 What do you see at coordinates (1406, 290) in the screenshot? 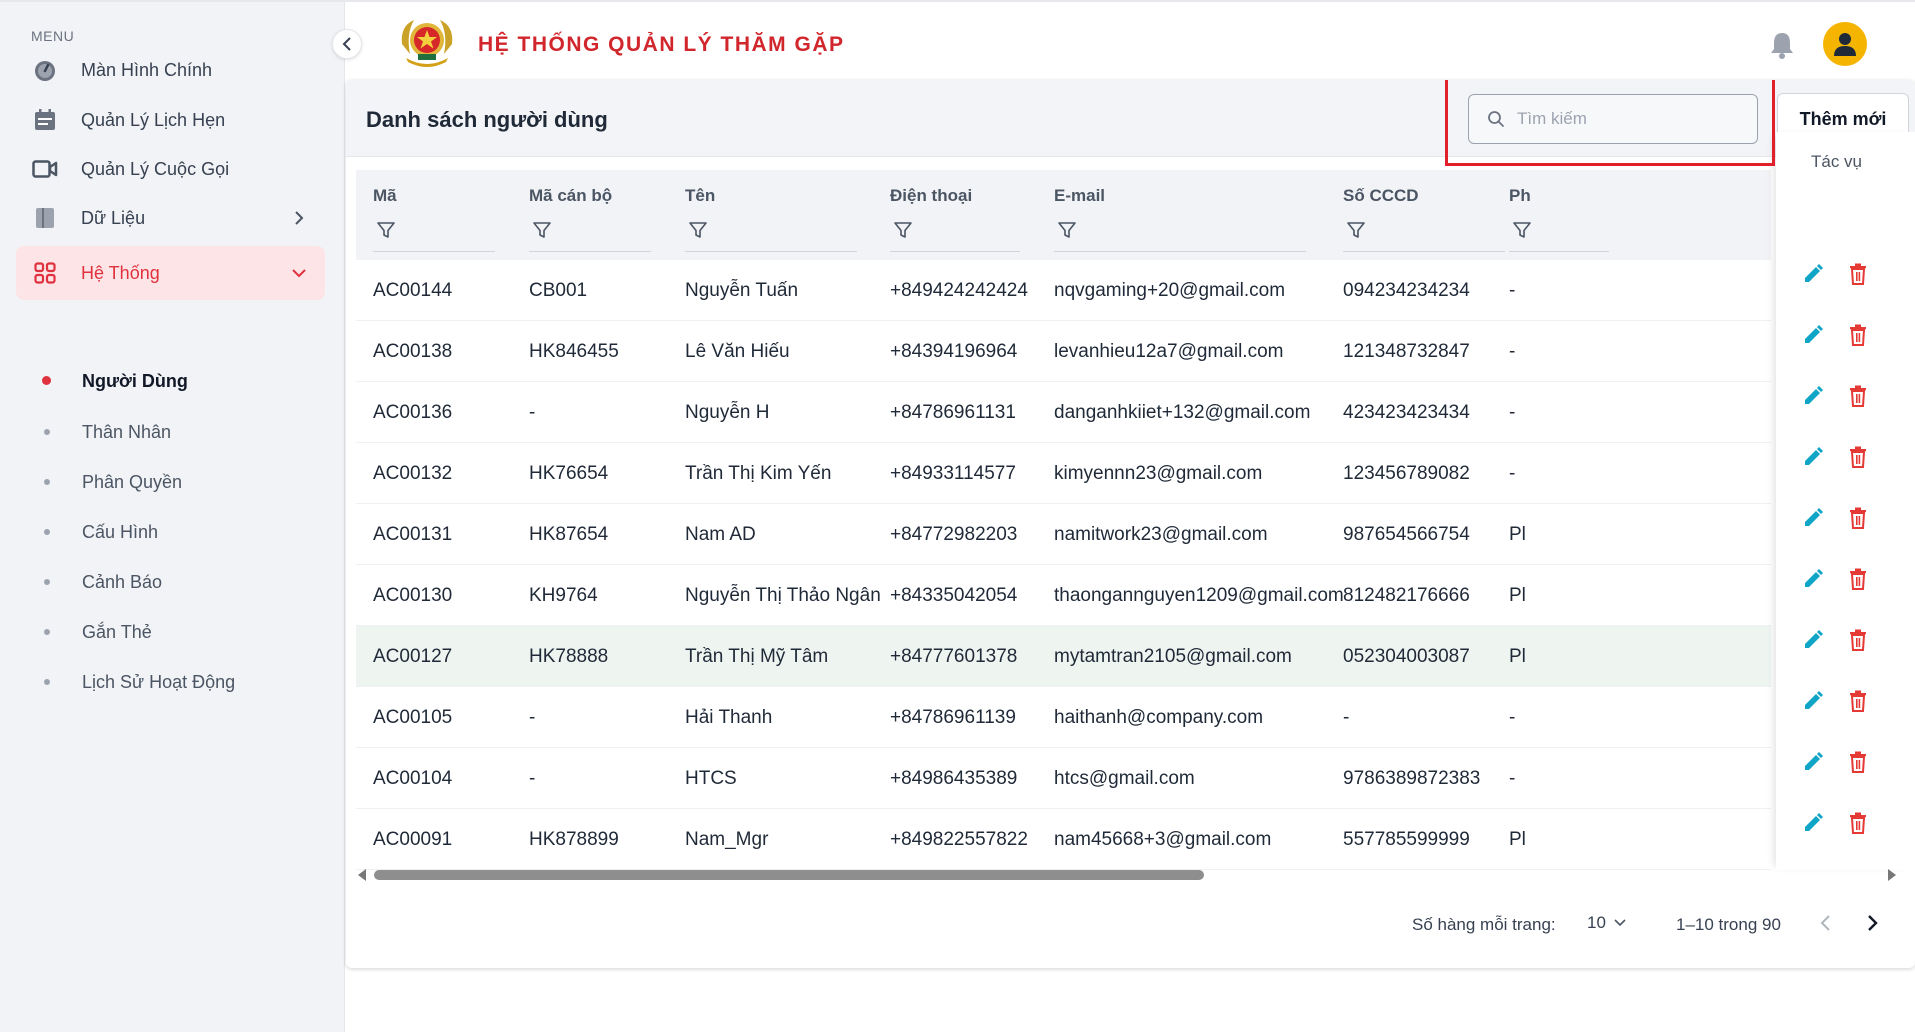
I see `table-cell: 094234234234` at bounding box center [1406, 290].